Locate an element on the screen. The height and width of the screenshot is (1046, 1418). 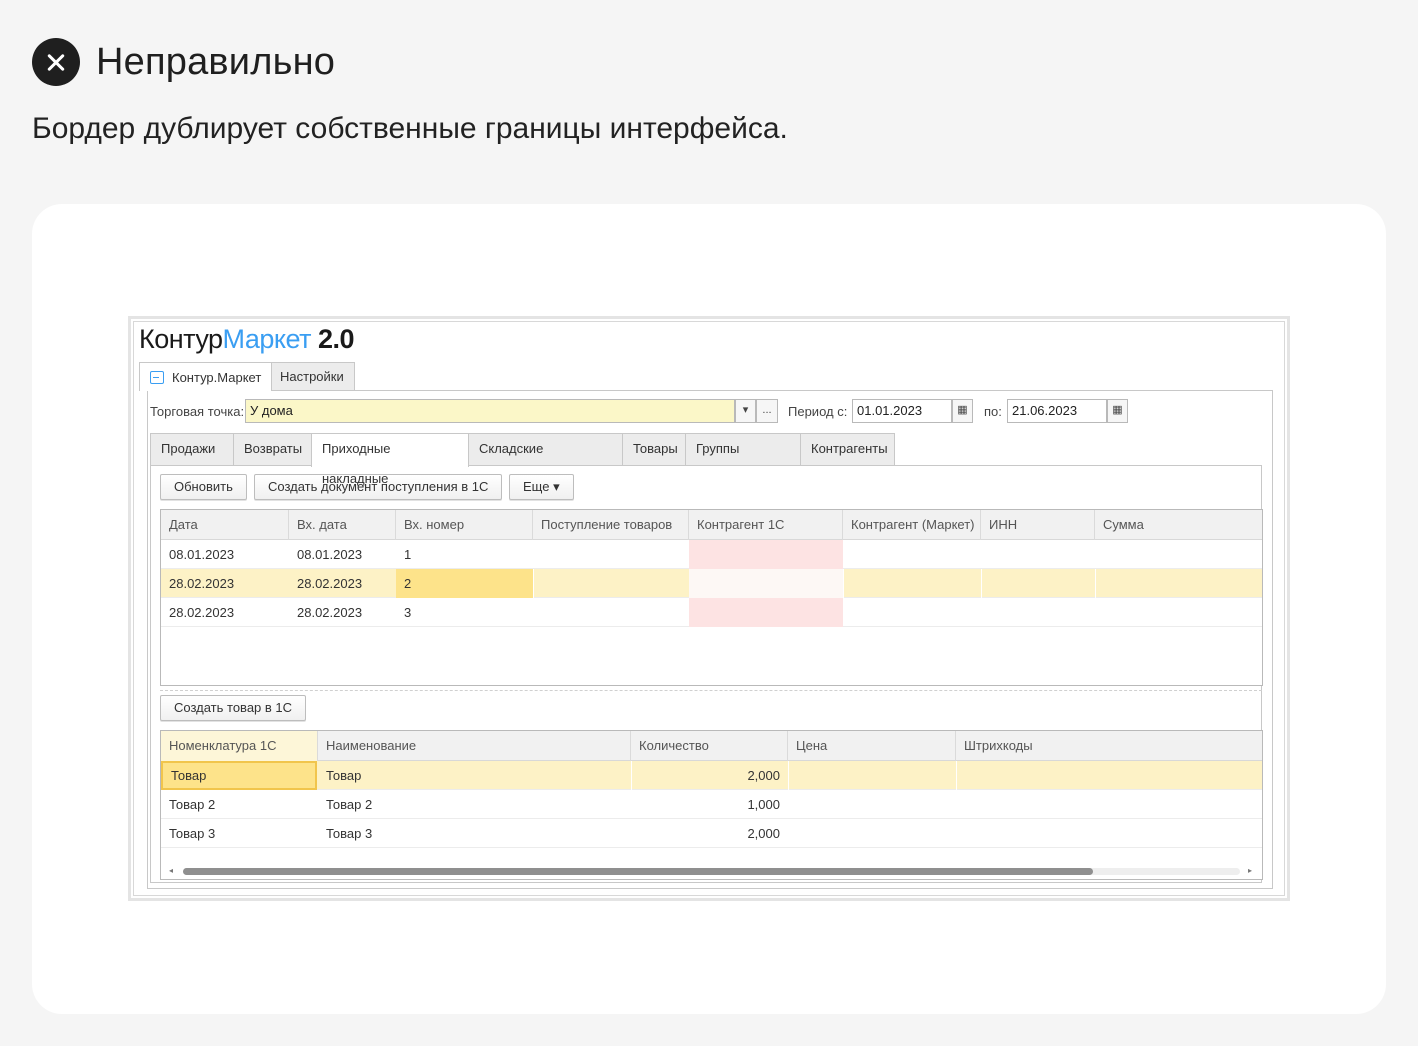
logo-part-version: 2.0 is located at coordinates (336, 339).